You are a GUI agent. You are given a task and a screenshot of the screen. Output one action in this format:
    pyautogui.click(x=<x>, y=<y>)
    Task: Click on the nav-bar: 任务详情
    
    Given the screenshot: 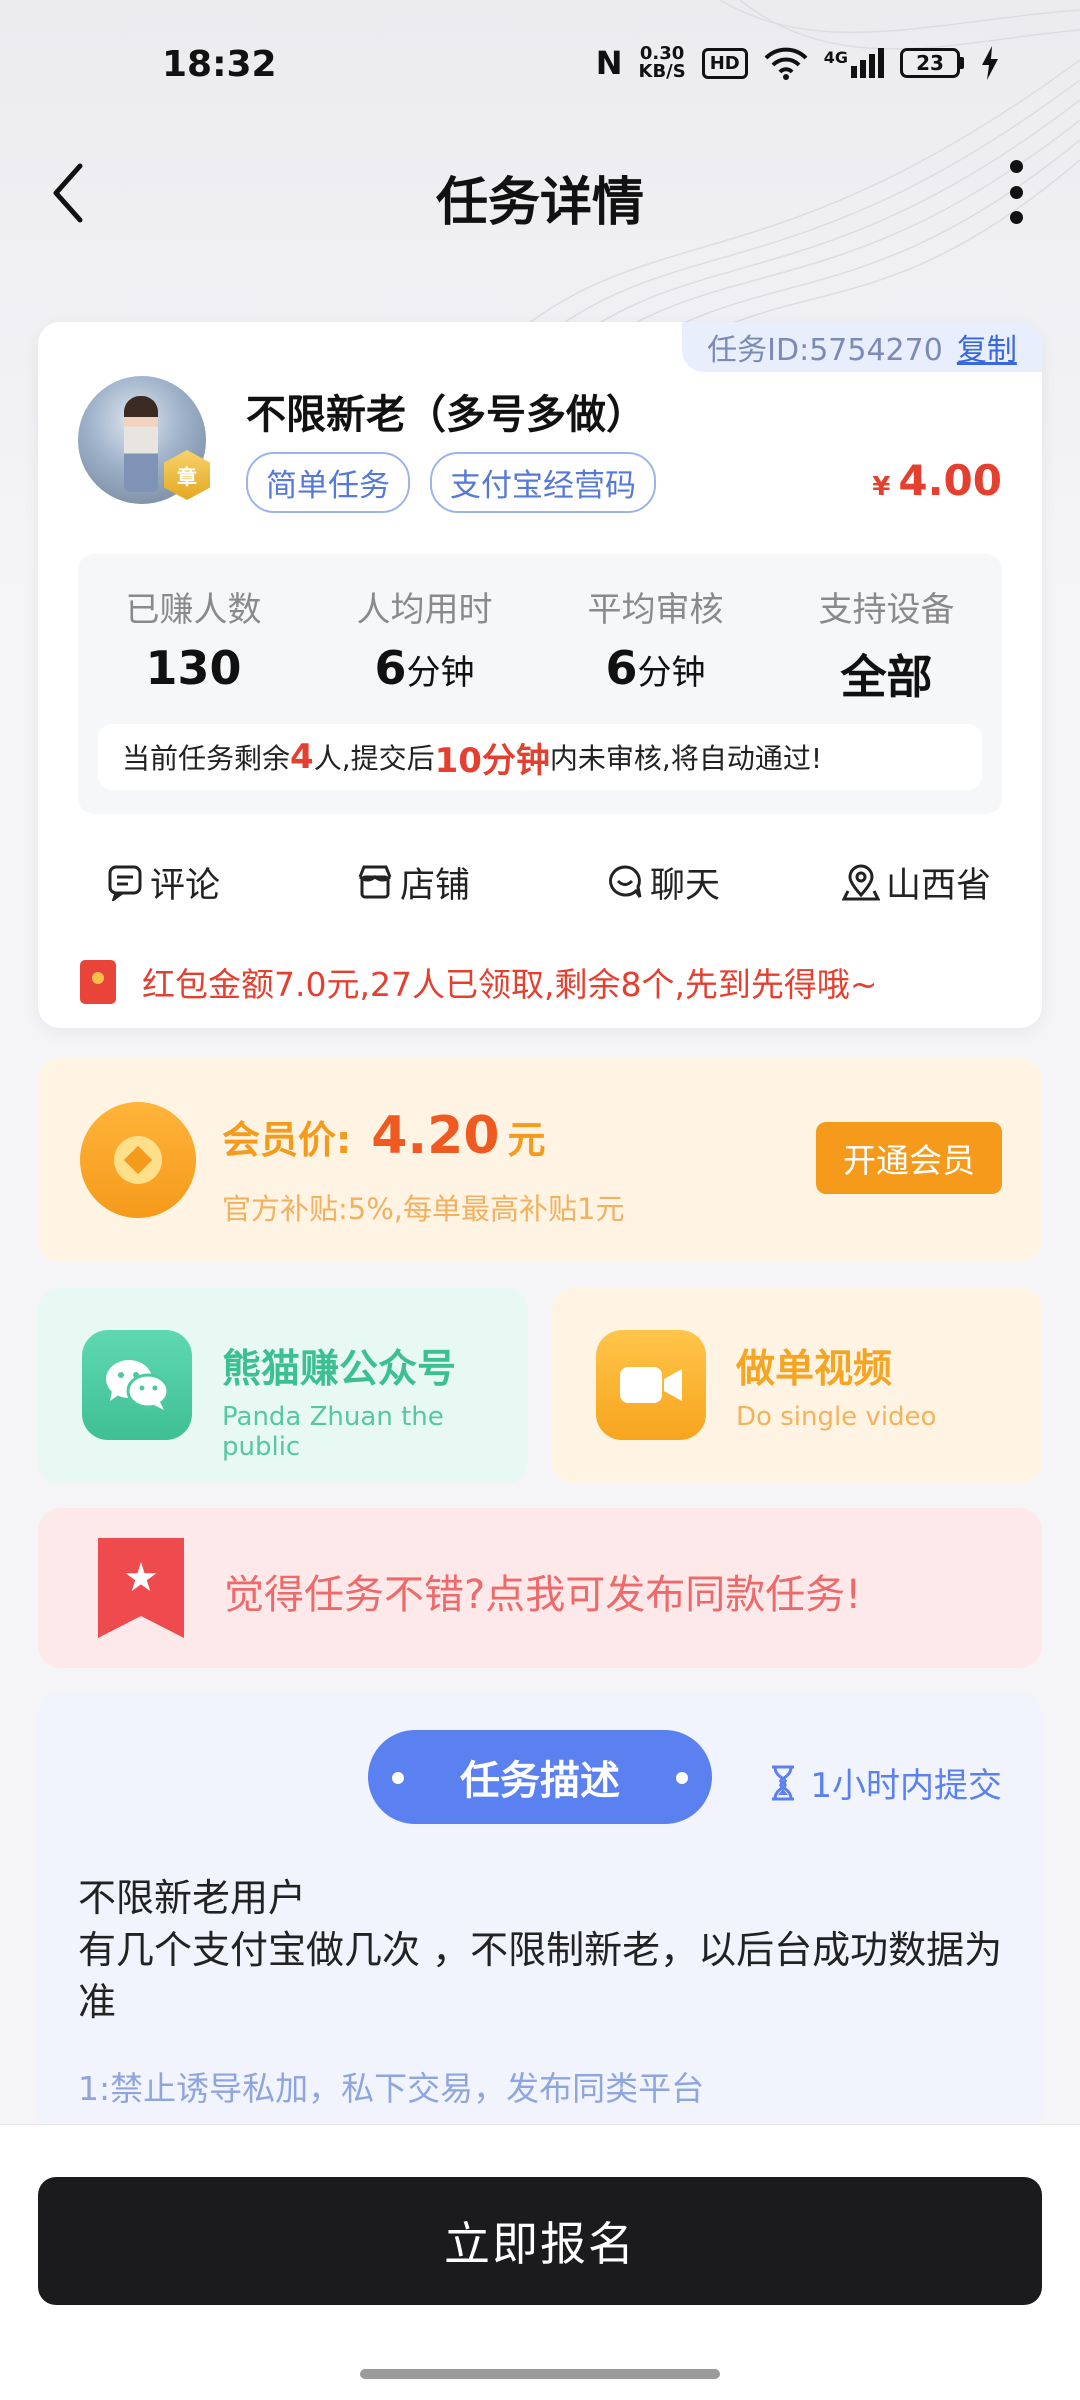 What is the action you would take?
    pyautogui.click(x=540, y=195)
    